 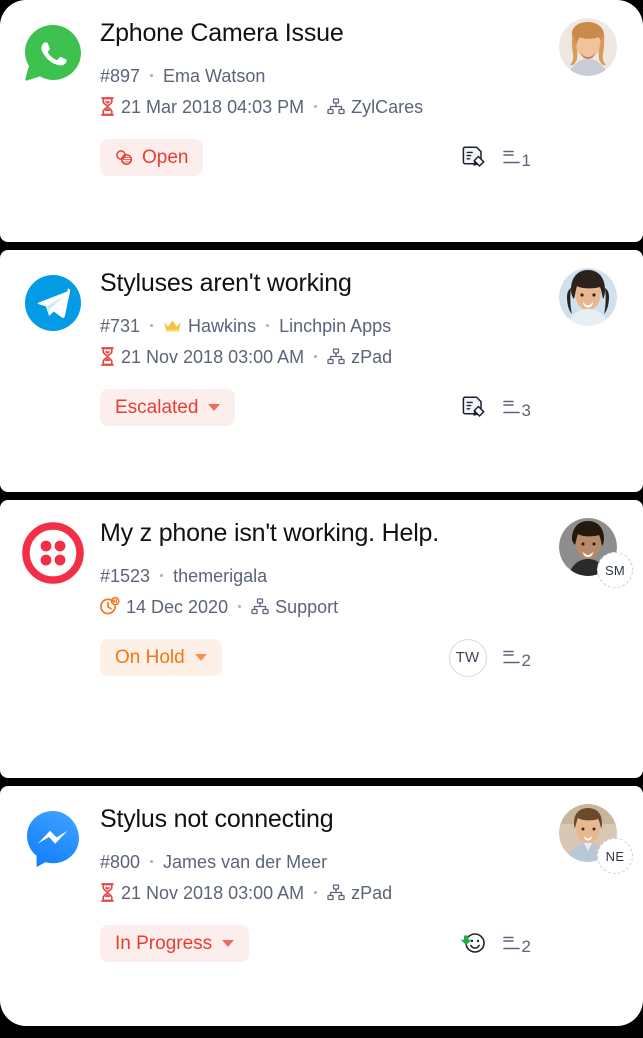 I want to click on messenger-icon, so click(x=53, y=839).